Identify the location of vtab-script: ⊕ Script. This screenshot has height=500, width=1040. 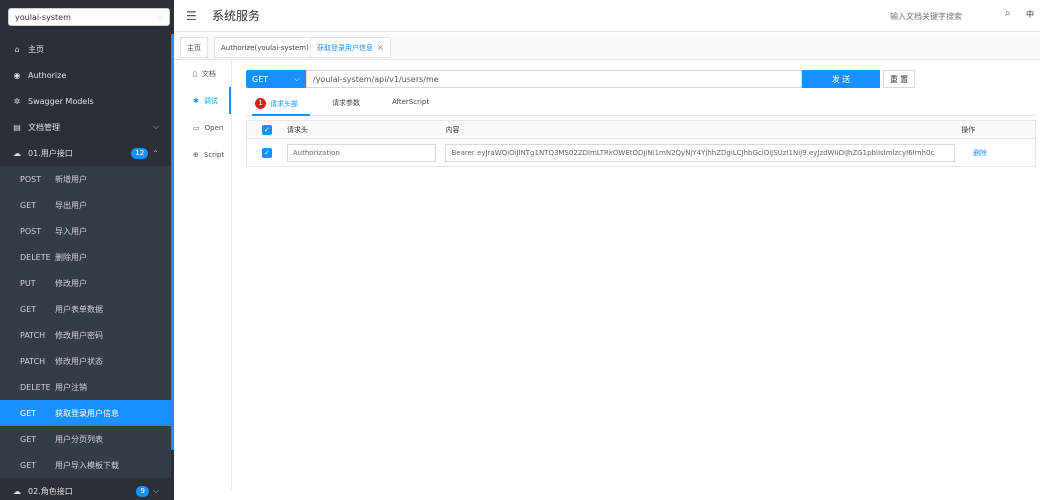
(203, 154).